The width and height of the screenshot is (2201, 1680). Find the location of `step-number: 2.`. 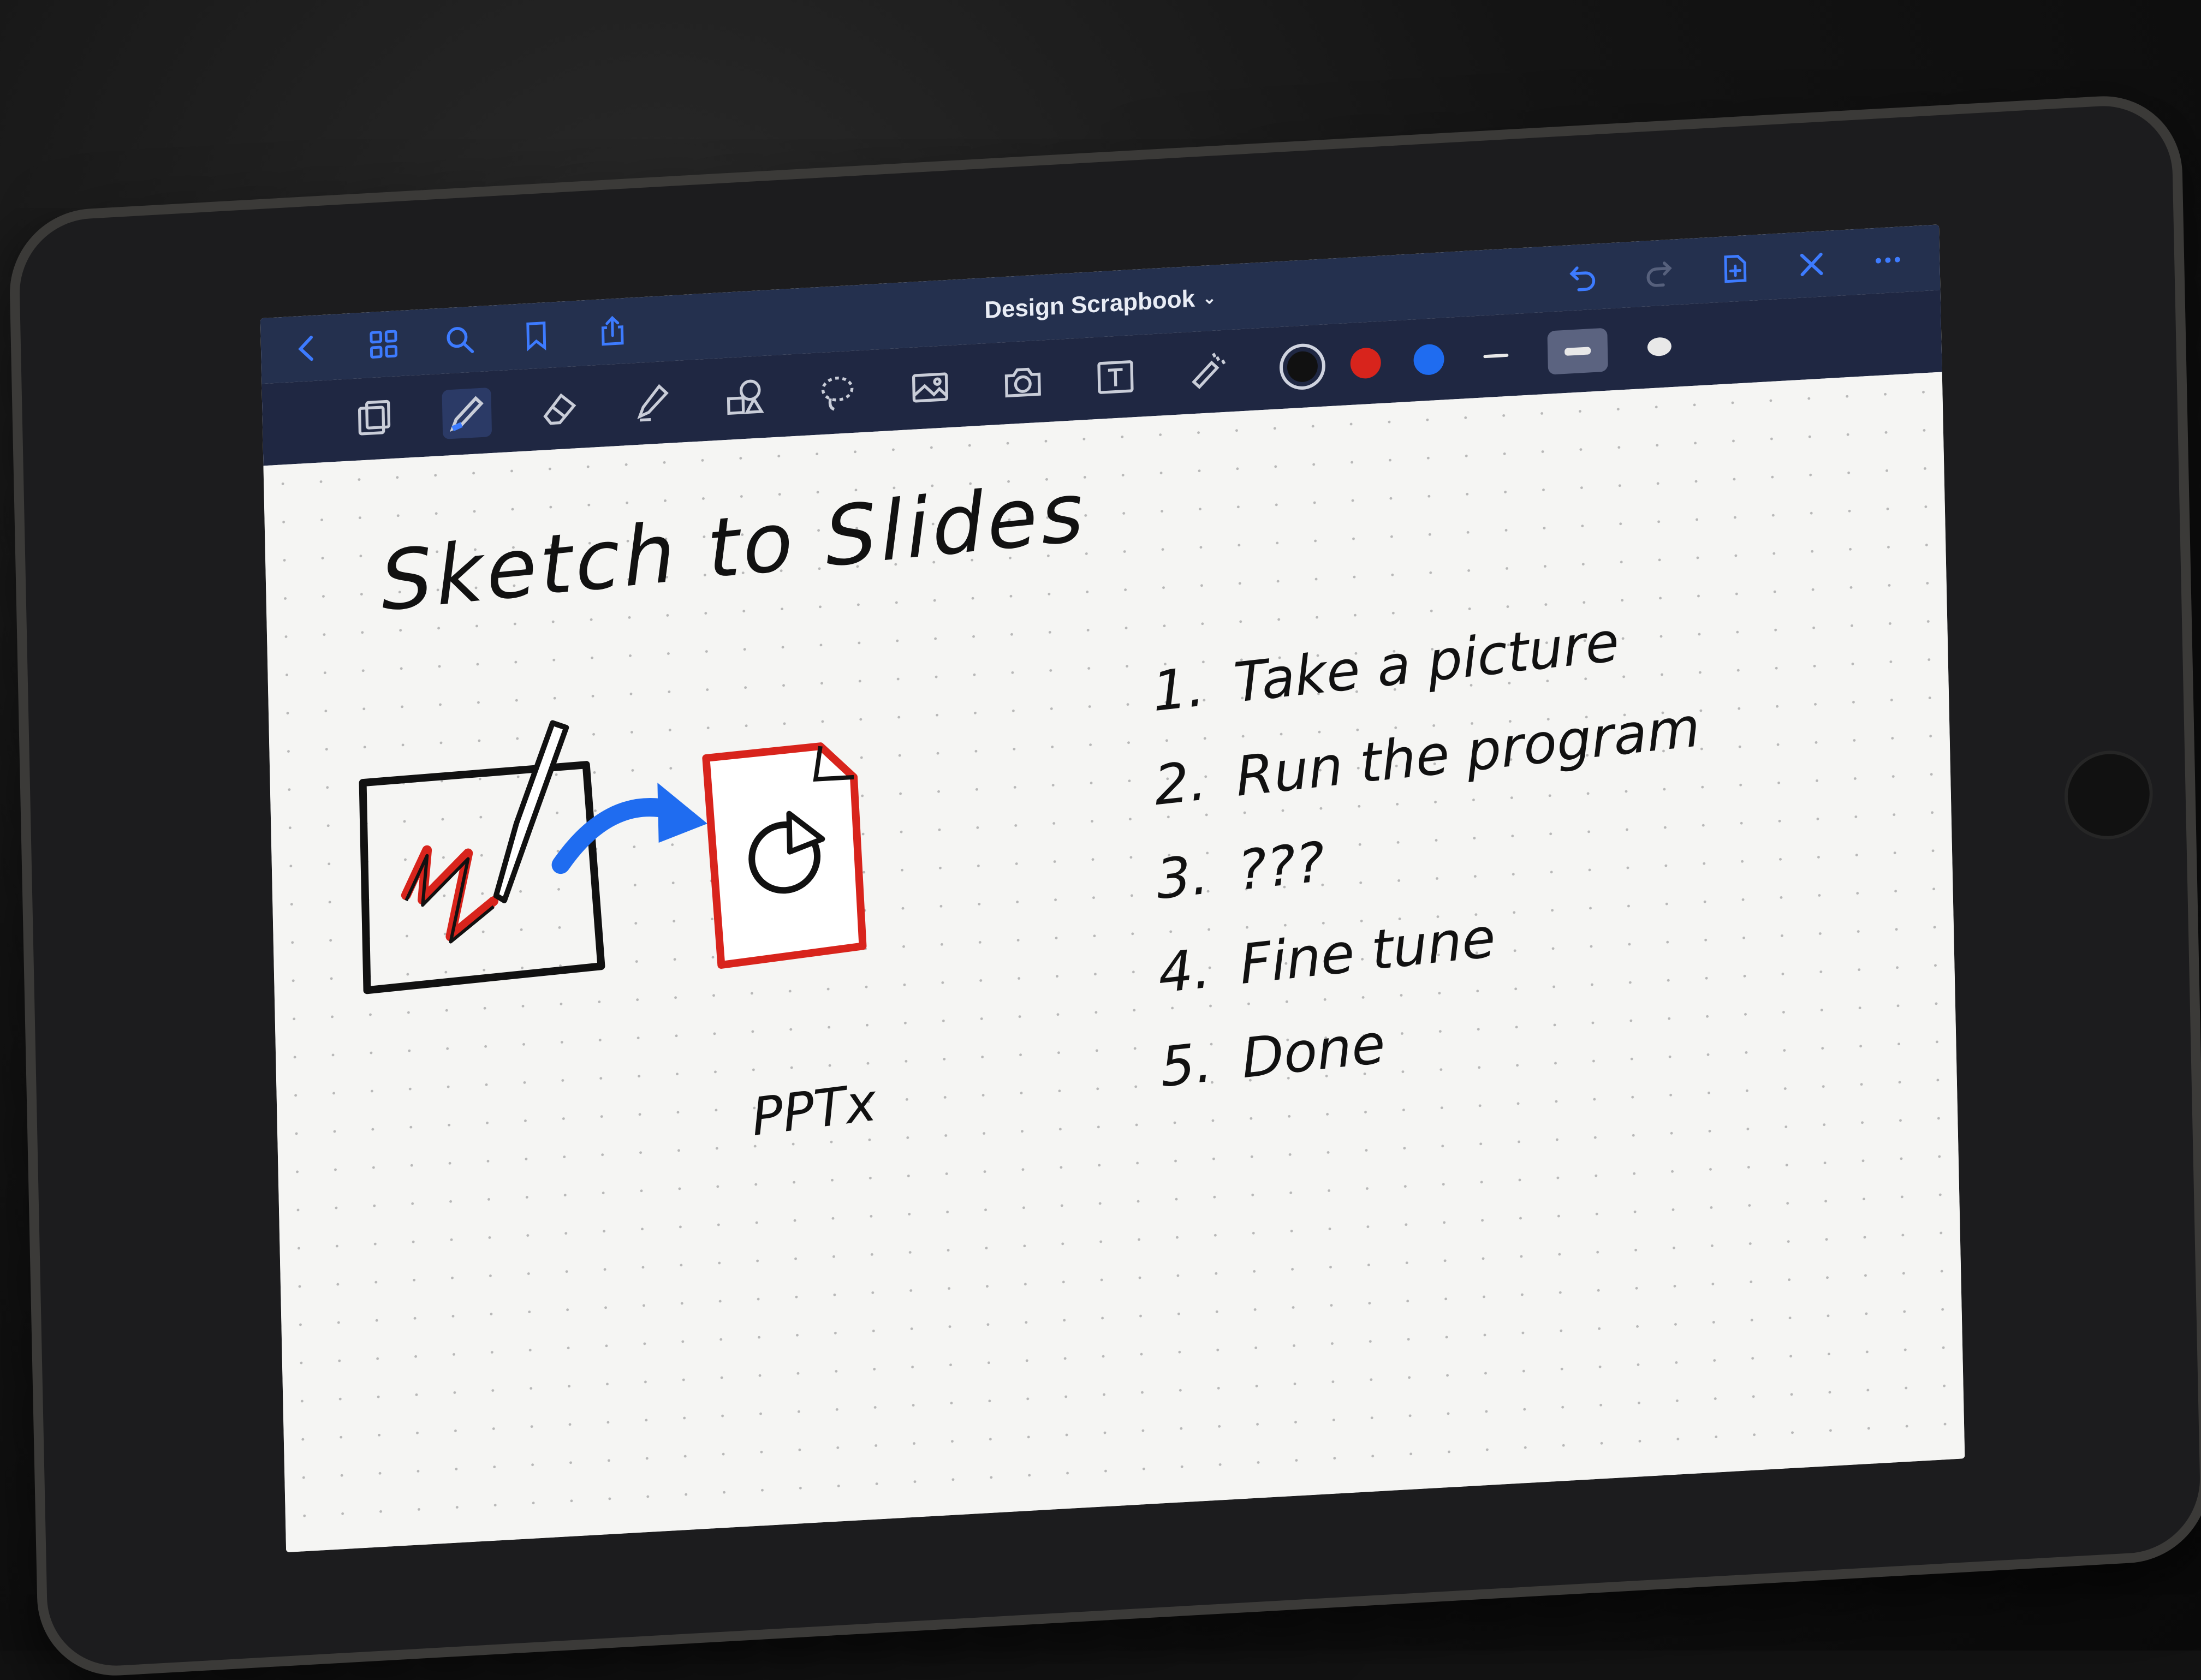

step-number: 2. is located at coordinates (1180, 783).